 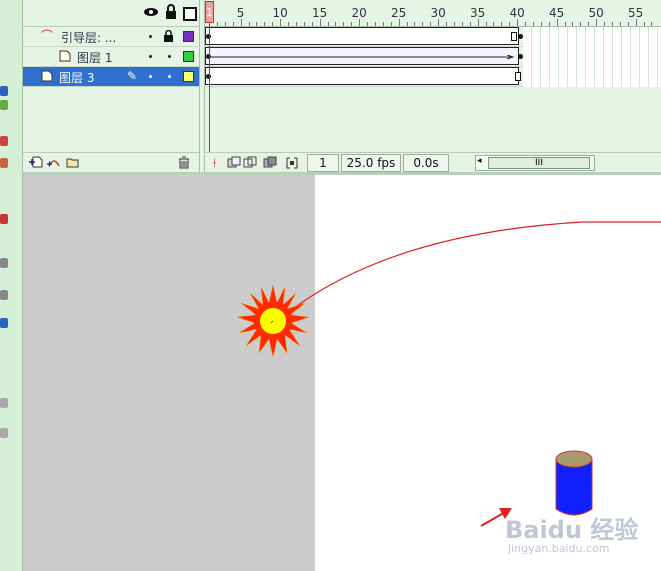 I want to click on center-frame-icon: ⍿, so click(x=214, y=163).